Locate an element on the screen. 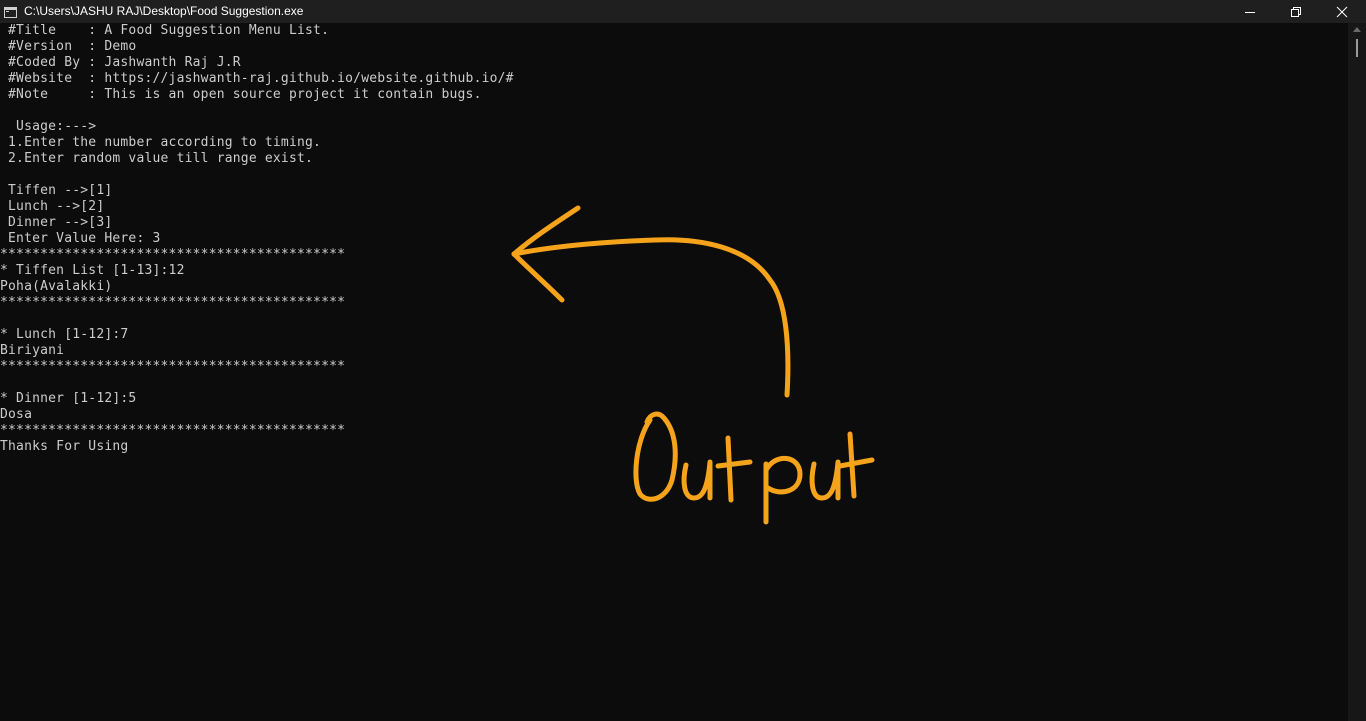 This screenshot has width=1366, height=721. console-line: * Lunch [1-12]:7 is located at coordinates (64, 334).